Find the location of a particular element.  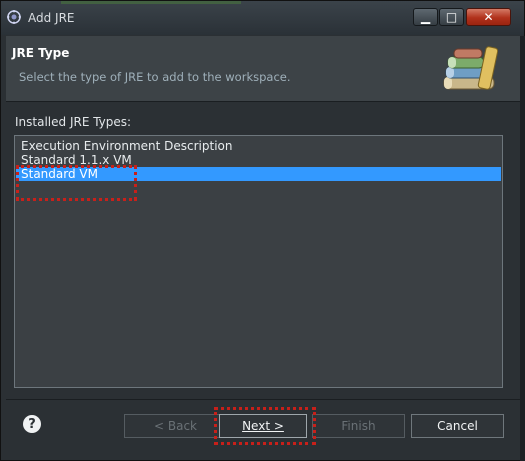

footer-divider is located at coordinates (263, 399).